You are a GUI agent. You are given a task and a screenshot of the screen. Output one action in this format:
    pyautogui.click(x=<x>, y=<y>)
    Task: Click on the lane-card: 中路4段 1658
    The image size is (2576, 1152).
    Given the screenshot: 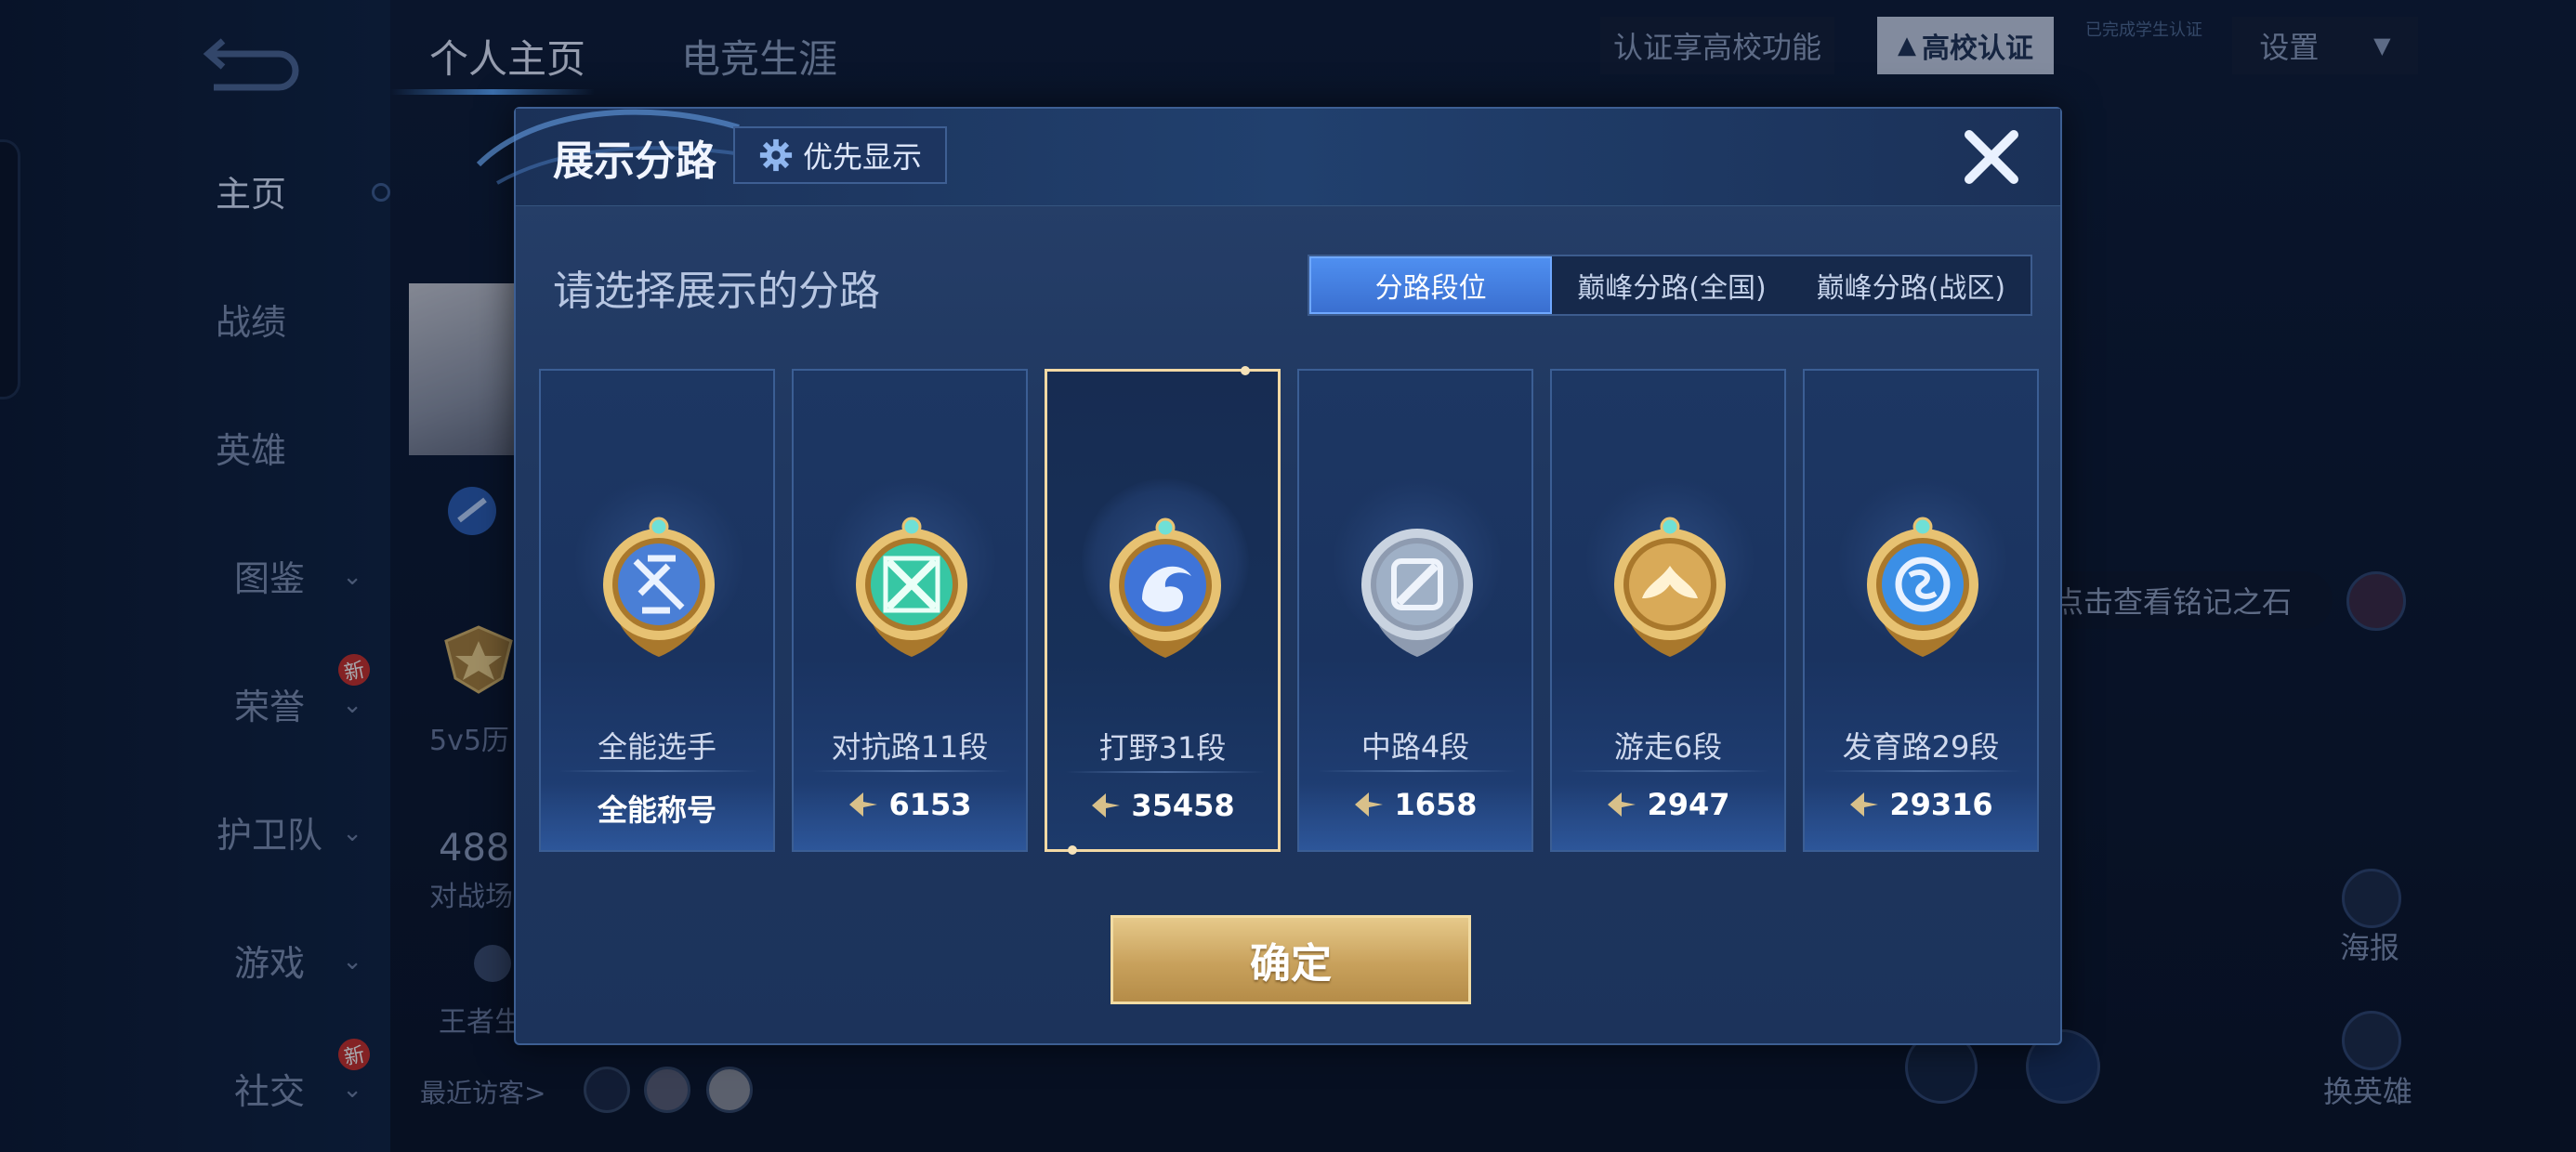 What is the action you would take?
    pyautogui.click(x=1415, y=610)
    